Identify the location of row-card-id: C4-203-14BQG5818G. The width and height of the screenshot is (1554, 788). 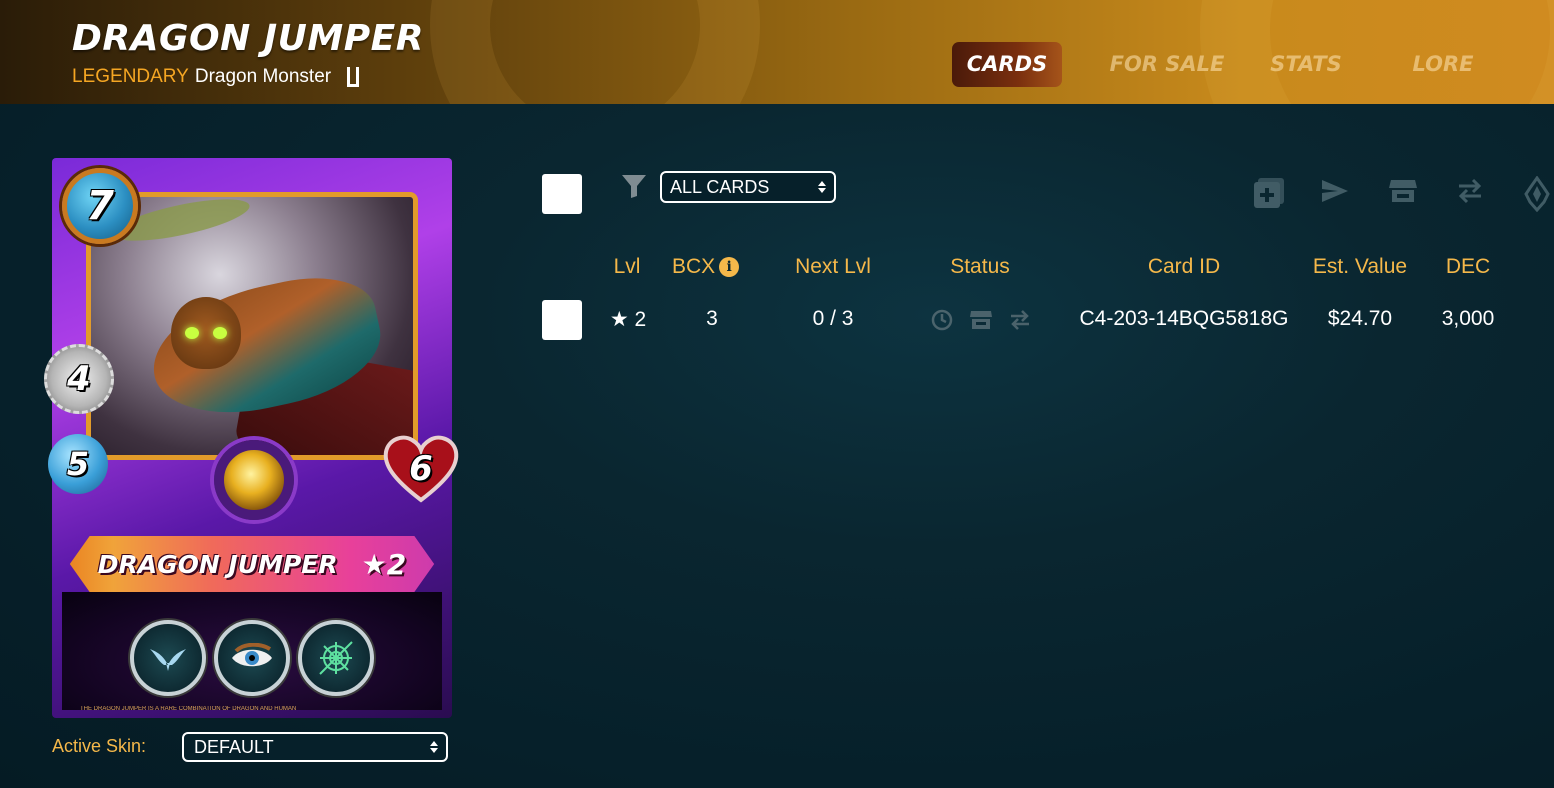
(1184, 318).